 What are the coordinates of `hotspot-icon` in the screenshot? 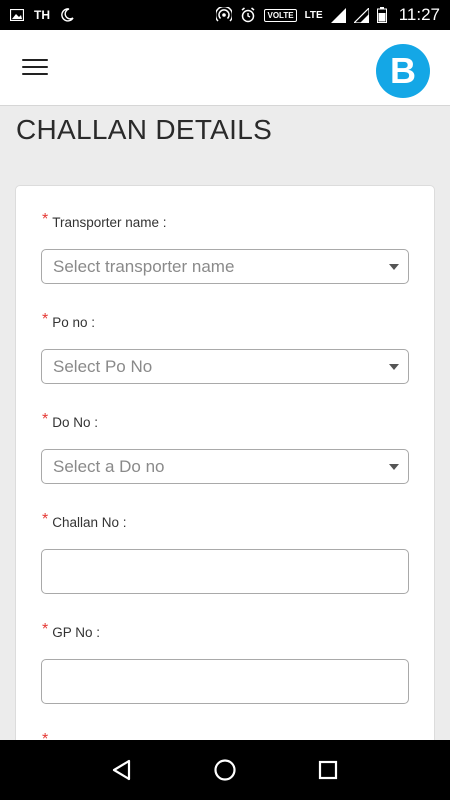 It's located at (224, 15).